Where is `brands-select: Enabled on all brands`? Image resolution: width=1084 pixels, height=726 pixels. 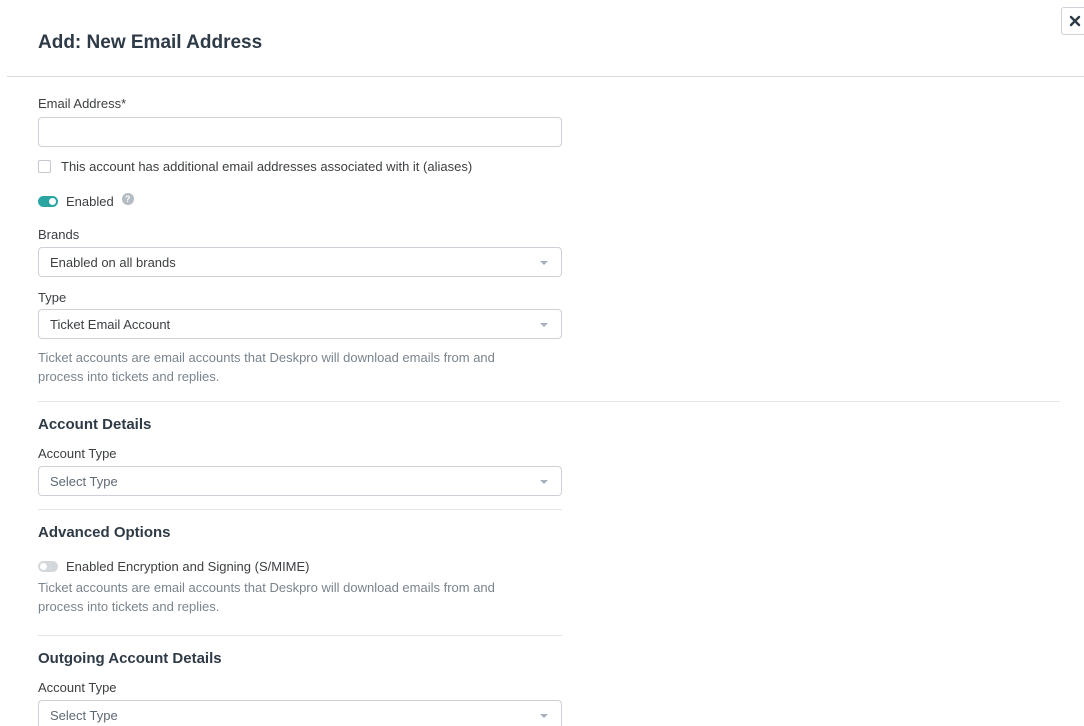 brands-select: Enabled on all brands is located at coordinates (300, 262).